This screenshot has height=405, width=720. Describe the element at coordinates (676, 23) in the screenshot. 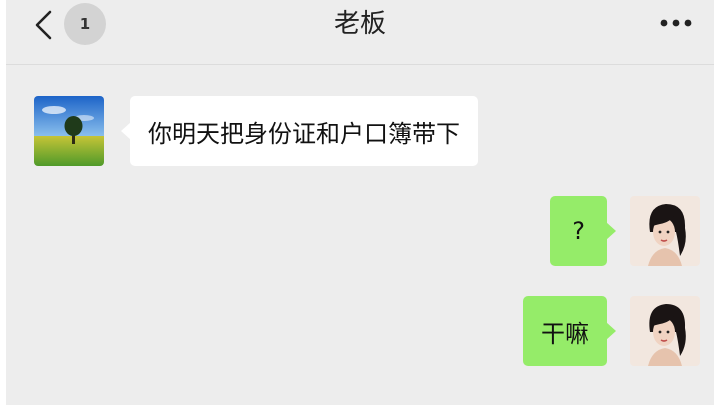

I see `more-dots-icon` at that location.